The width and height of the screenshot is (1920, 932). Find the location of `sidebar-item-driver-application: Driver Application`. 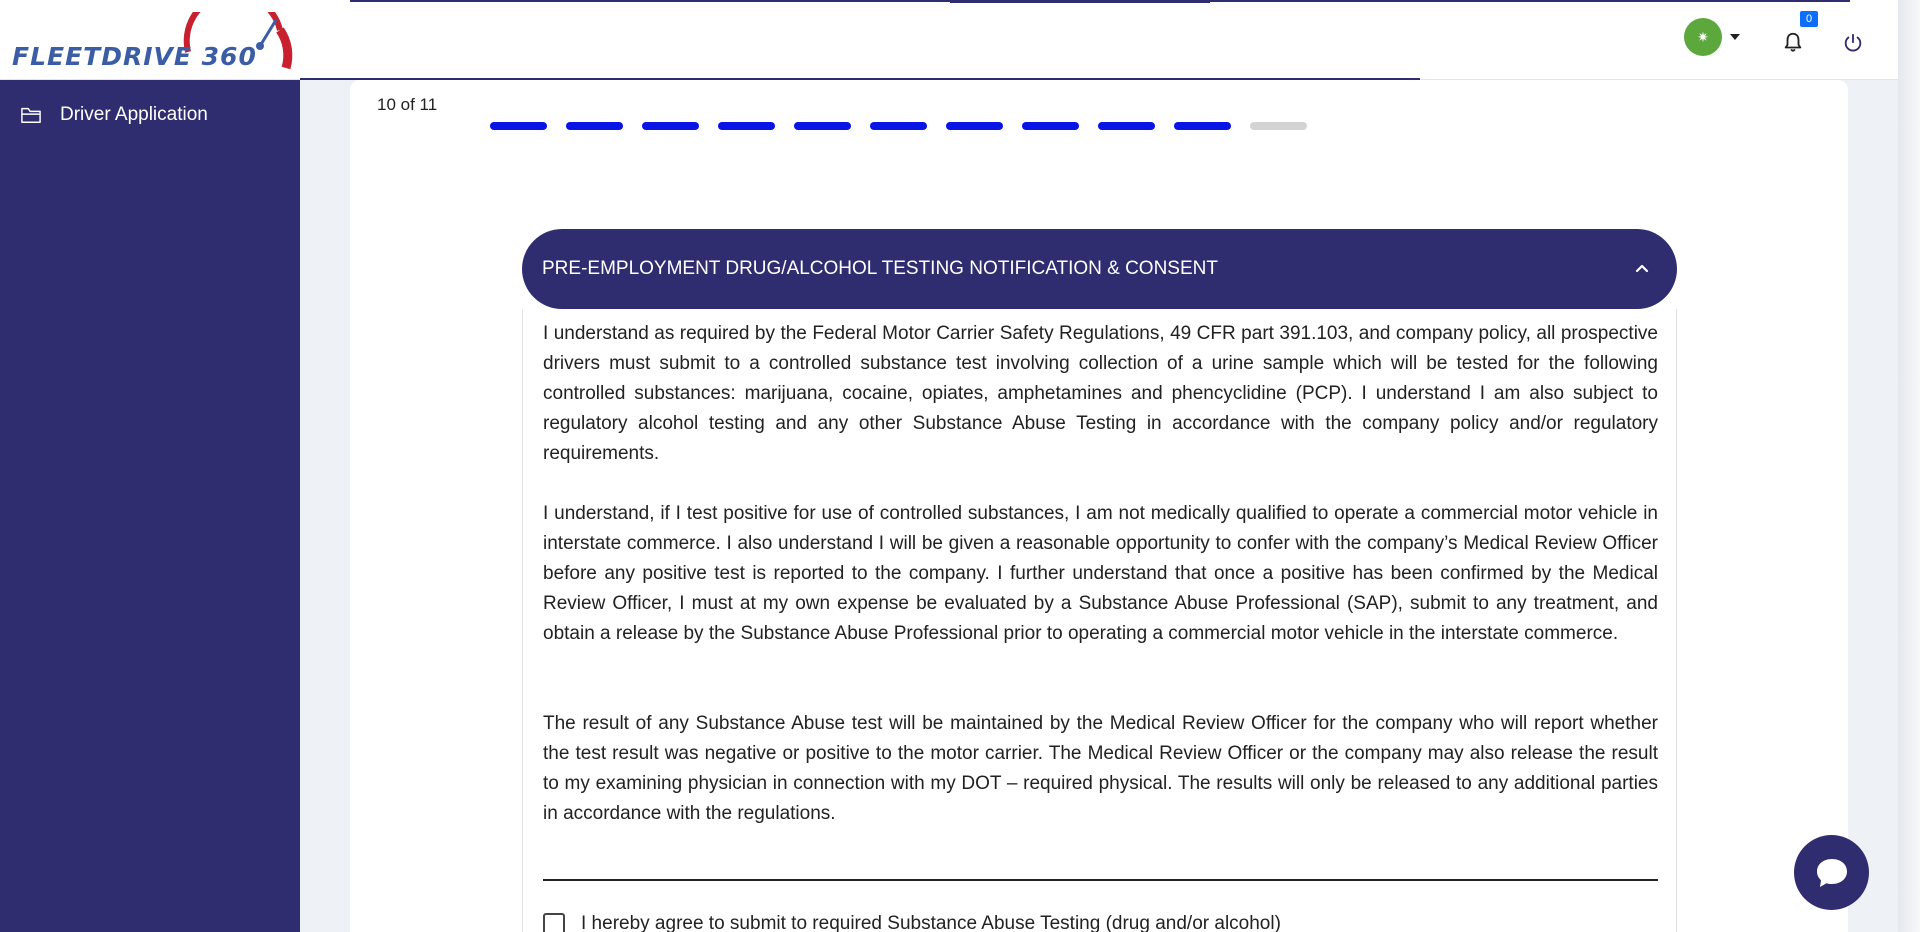

sidebar-item-driver-application: Driver Application is located at coordinates (114, 115).